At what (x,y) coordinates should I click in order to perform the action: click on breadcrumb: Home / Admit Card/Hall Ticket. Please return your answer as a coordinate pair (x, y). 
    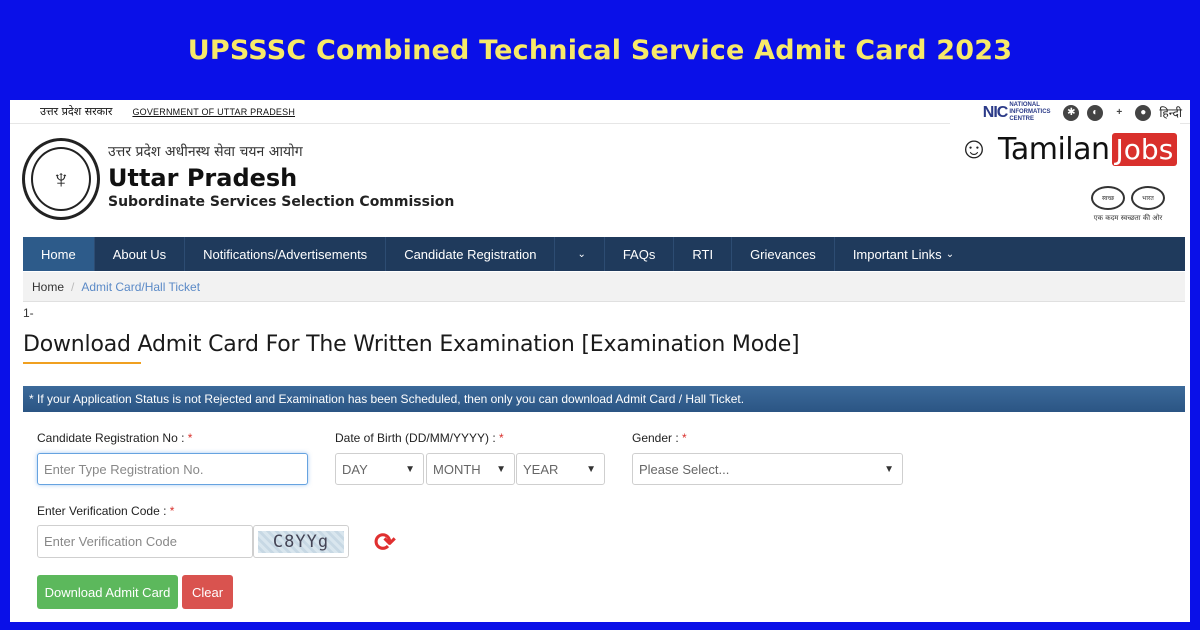
    Looking at the image, I should click on (604, 287).